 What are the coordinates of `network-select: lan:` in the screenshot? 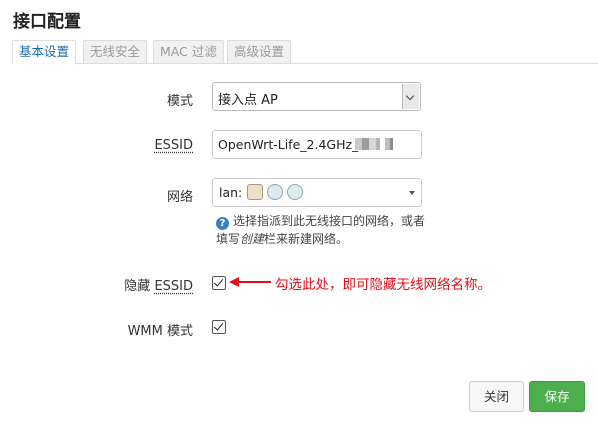 It's located at (317, 192).